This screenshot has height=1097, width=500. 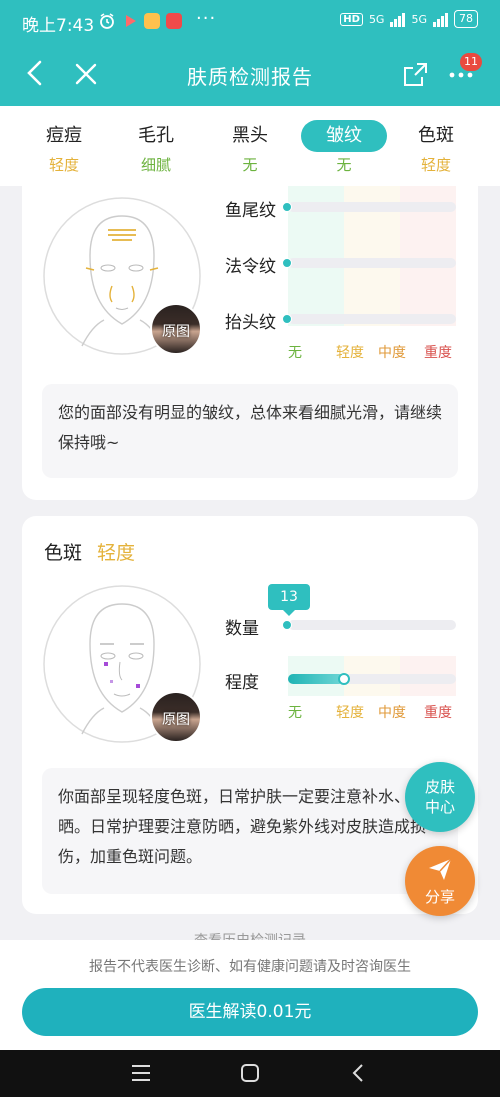 I want to click on more-notifications-icon: ···, so click(x=206, y=18).